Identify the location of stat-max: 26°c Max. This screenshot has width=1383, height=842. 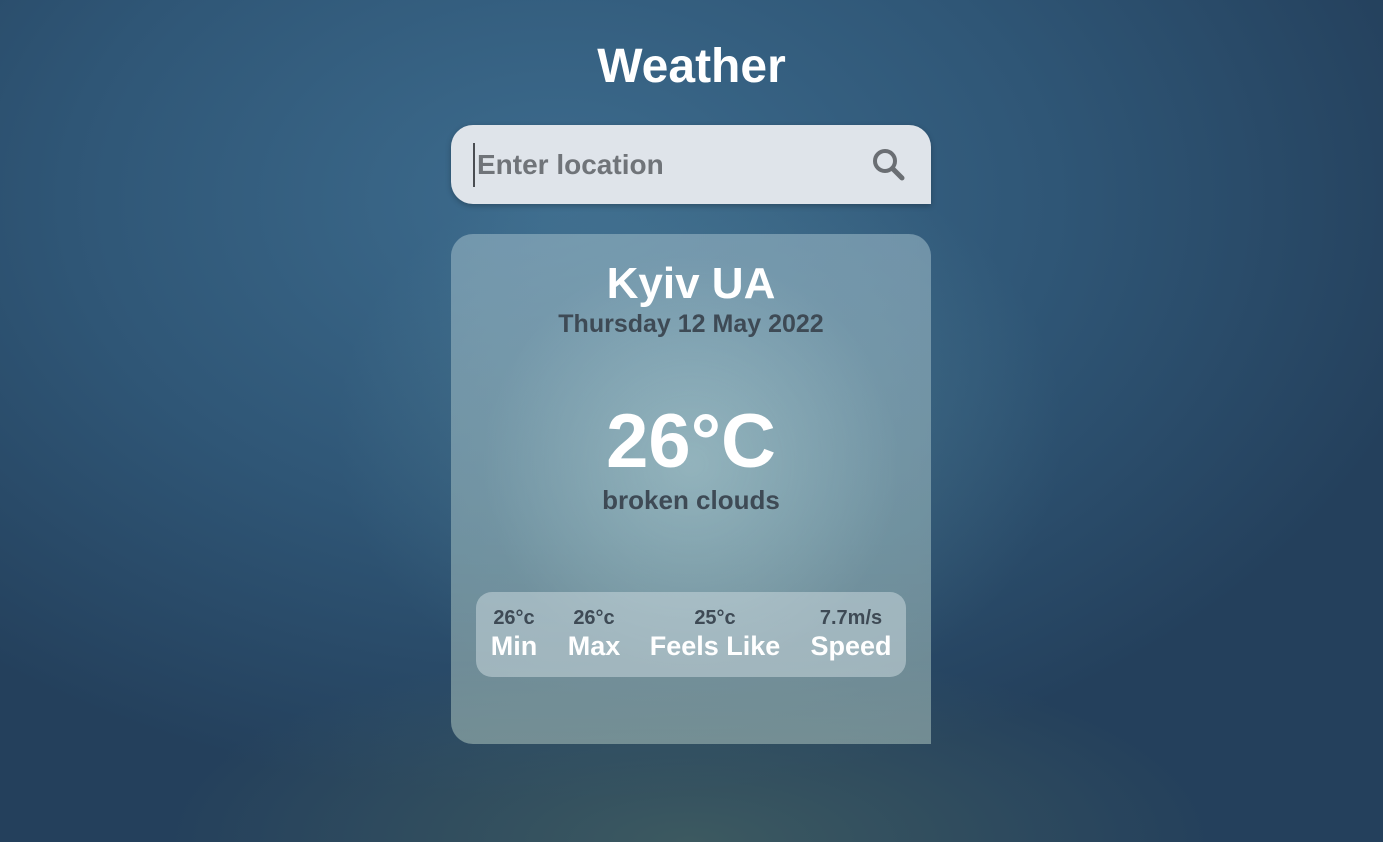
(594, 634).